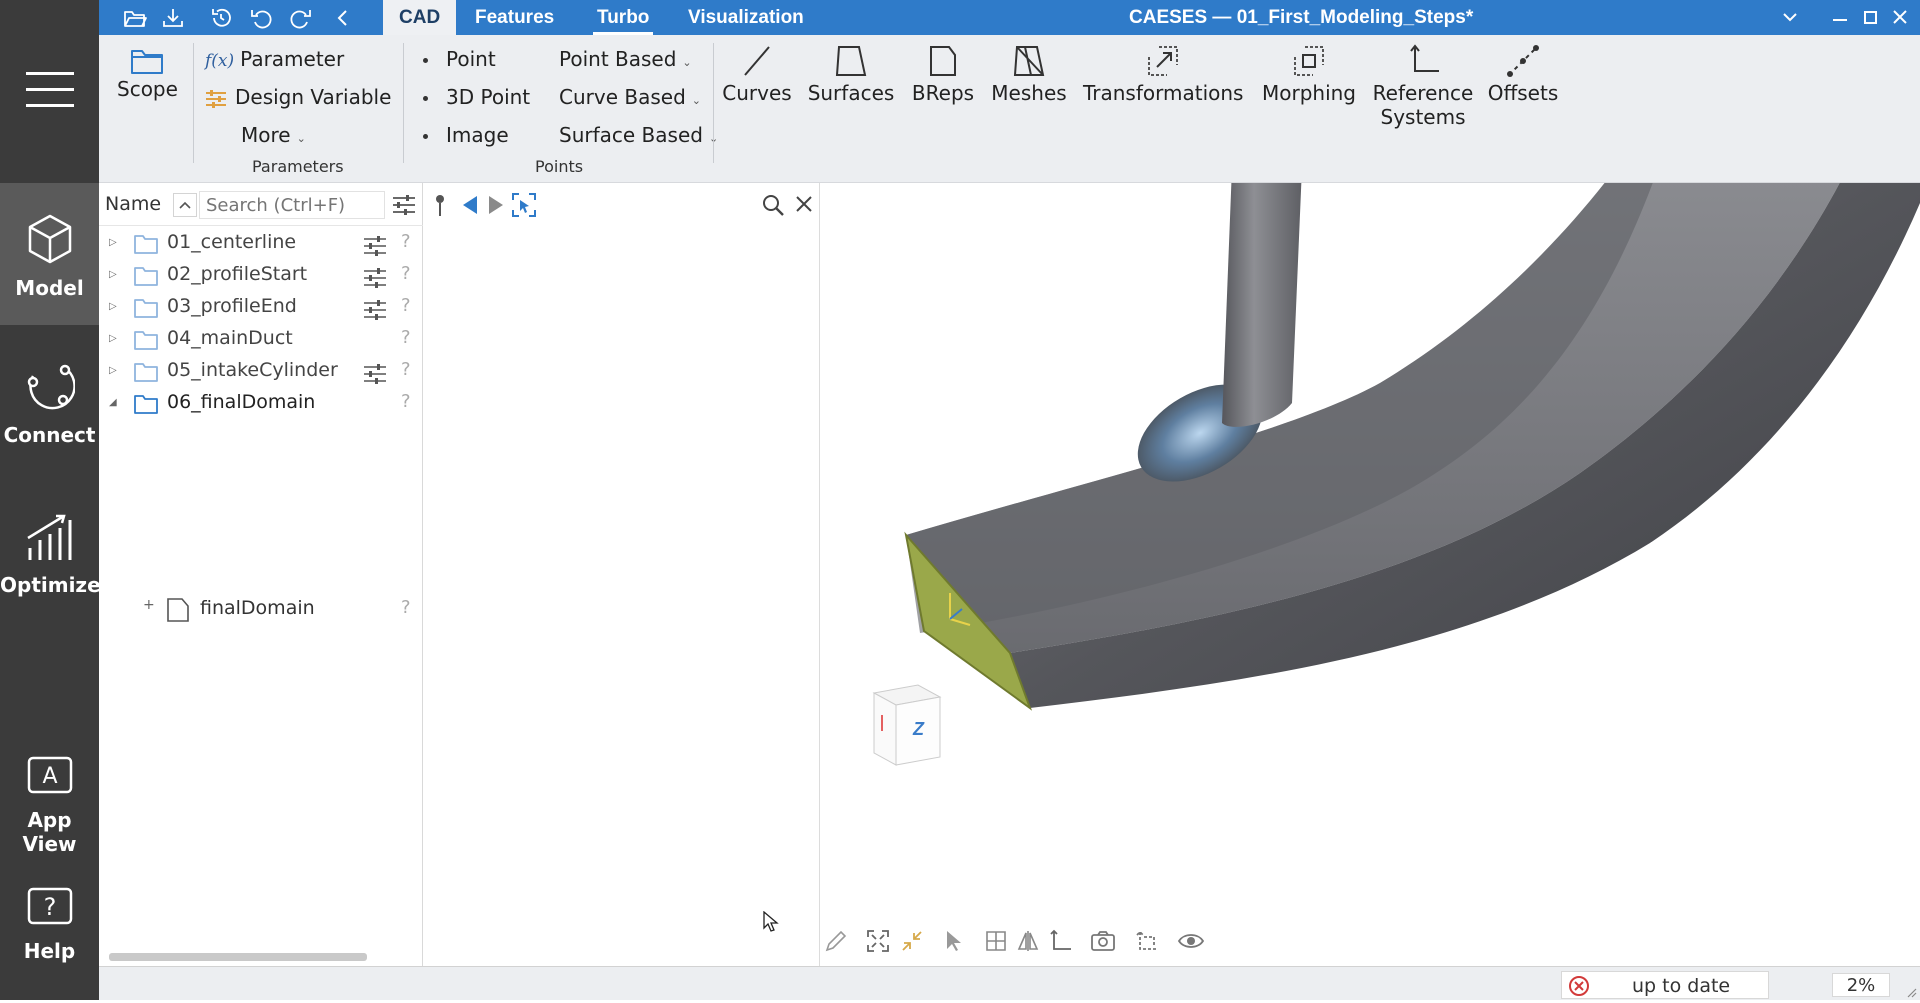 The image size is (1920, 1003). I want to click on morphing-button: Morphing, so click(1309, 74).